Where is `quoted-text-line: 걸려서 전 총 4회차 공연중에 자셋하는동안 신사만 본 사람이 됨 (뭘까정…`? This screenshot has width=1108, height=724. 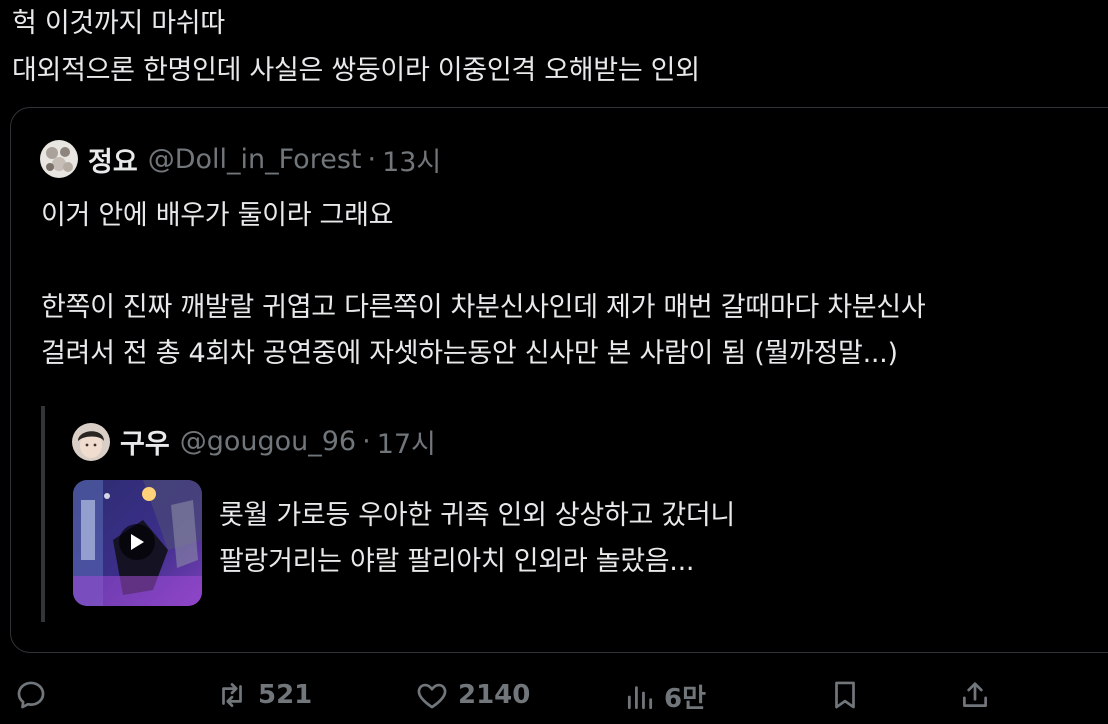
quoted-text-line: 걸려서 전 총 4회차 공연중에 자셋하는동안 신사만 본 사람이 됨 (뭘까정… is located at coordinates (469, 353).